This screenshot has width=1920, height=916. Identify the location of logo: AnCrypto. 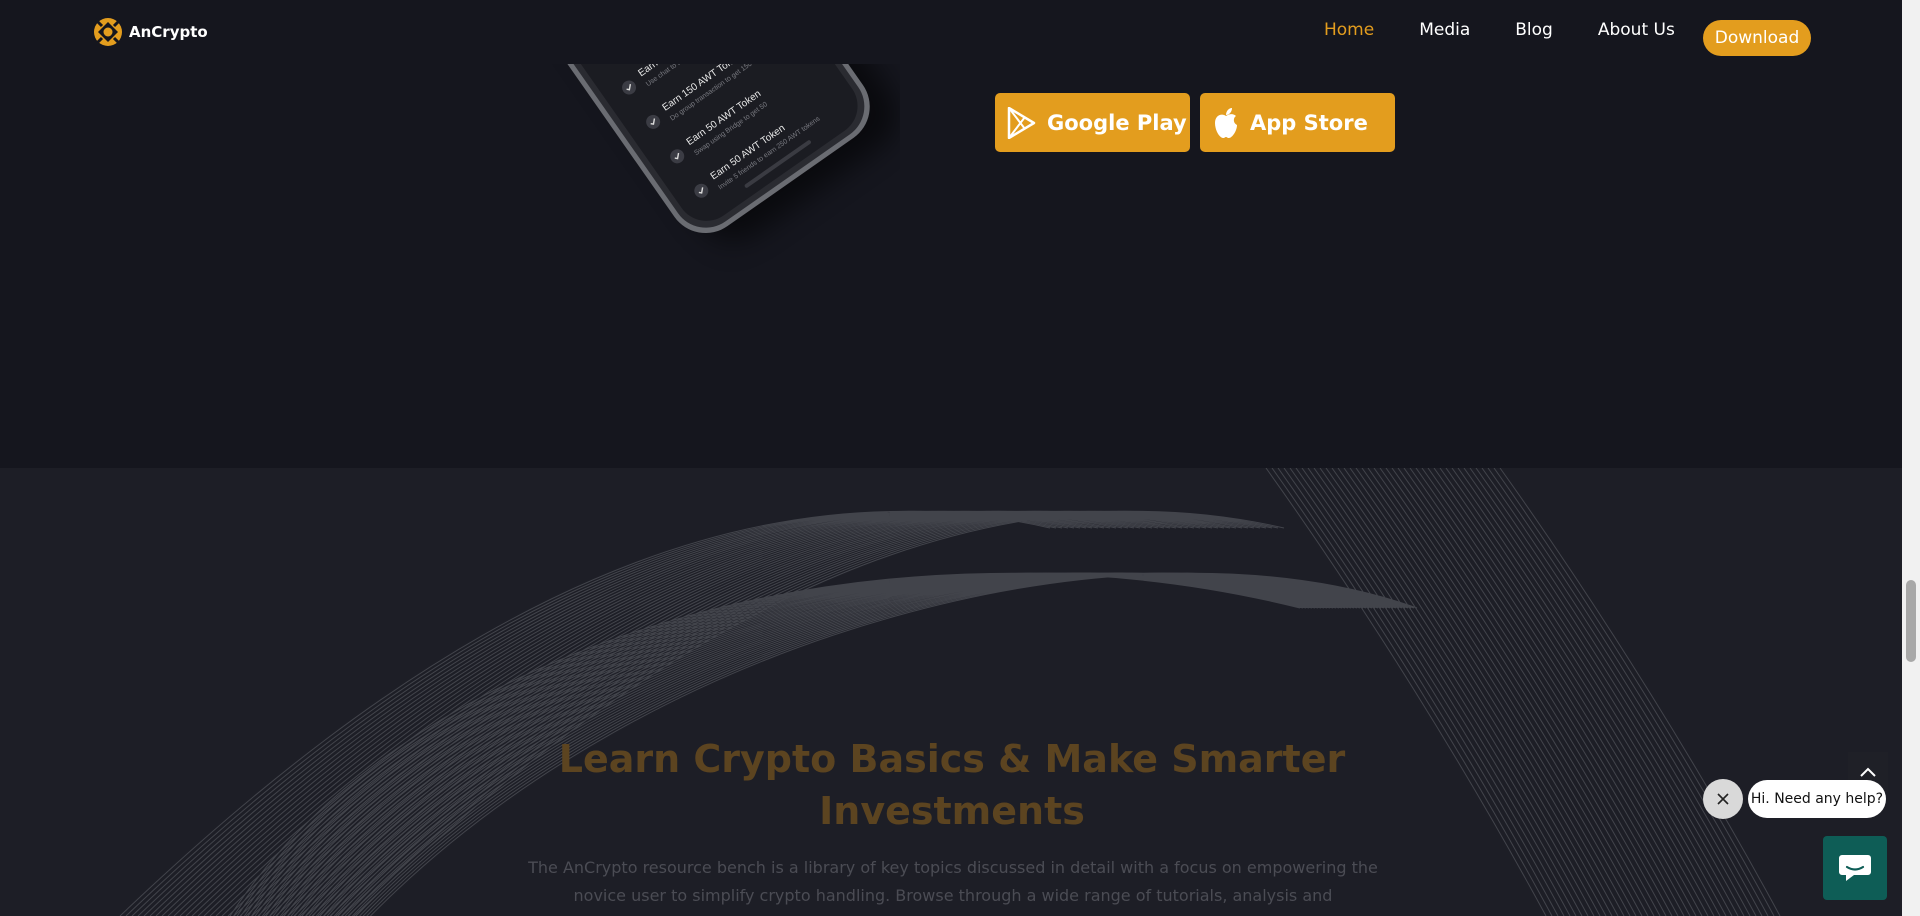
(150, 32).